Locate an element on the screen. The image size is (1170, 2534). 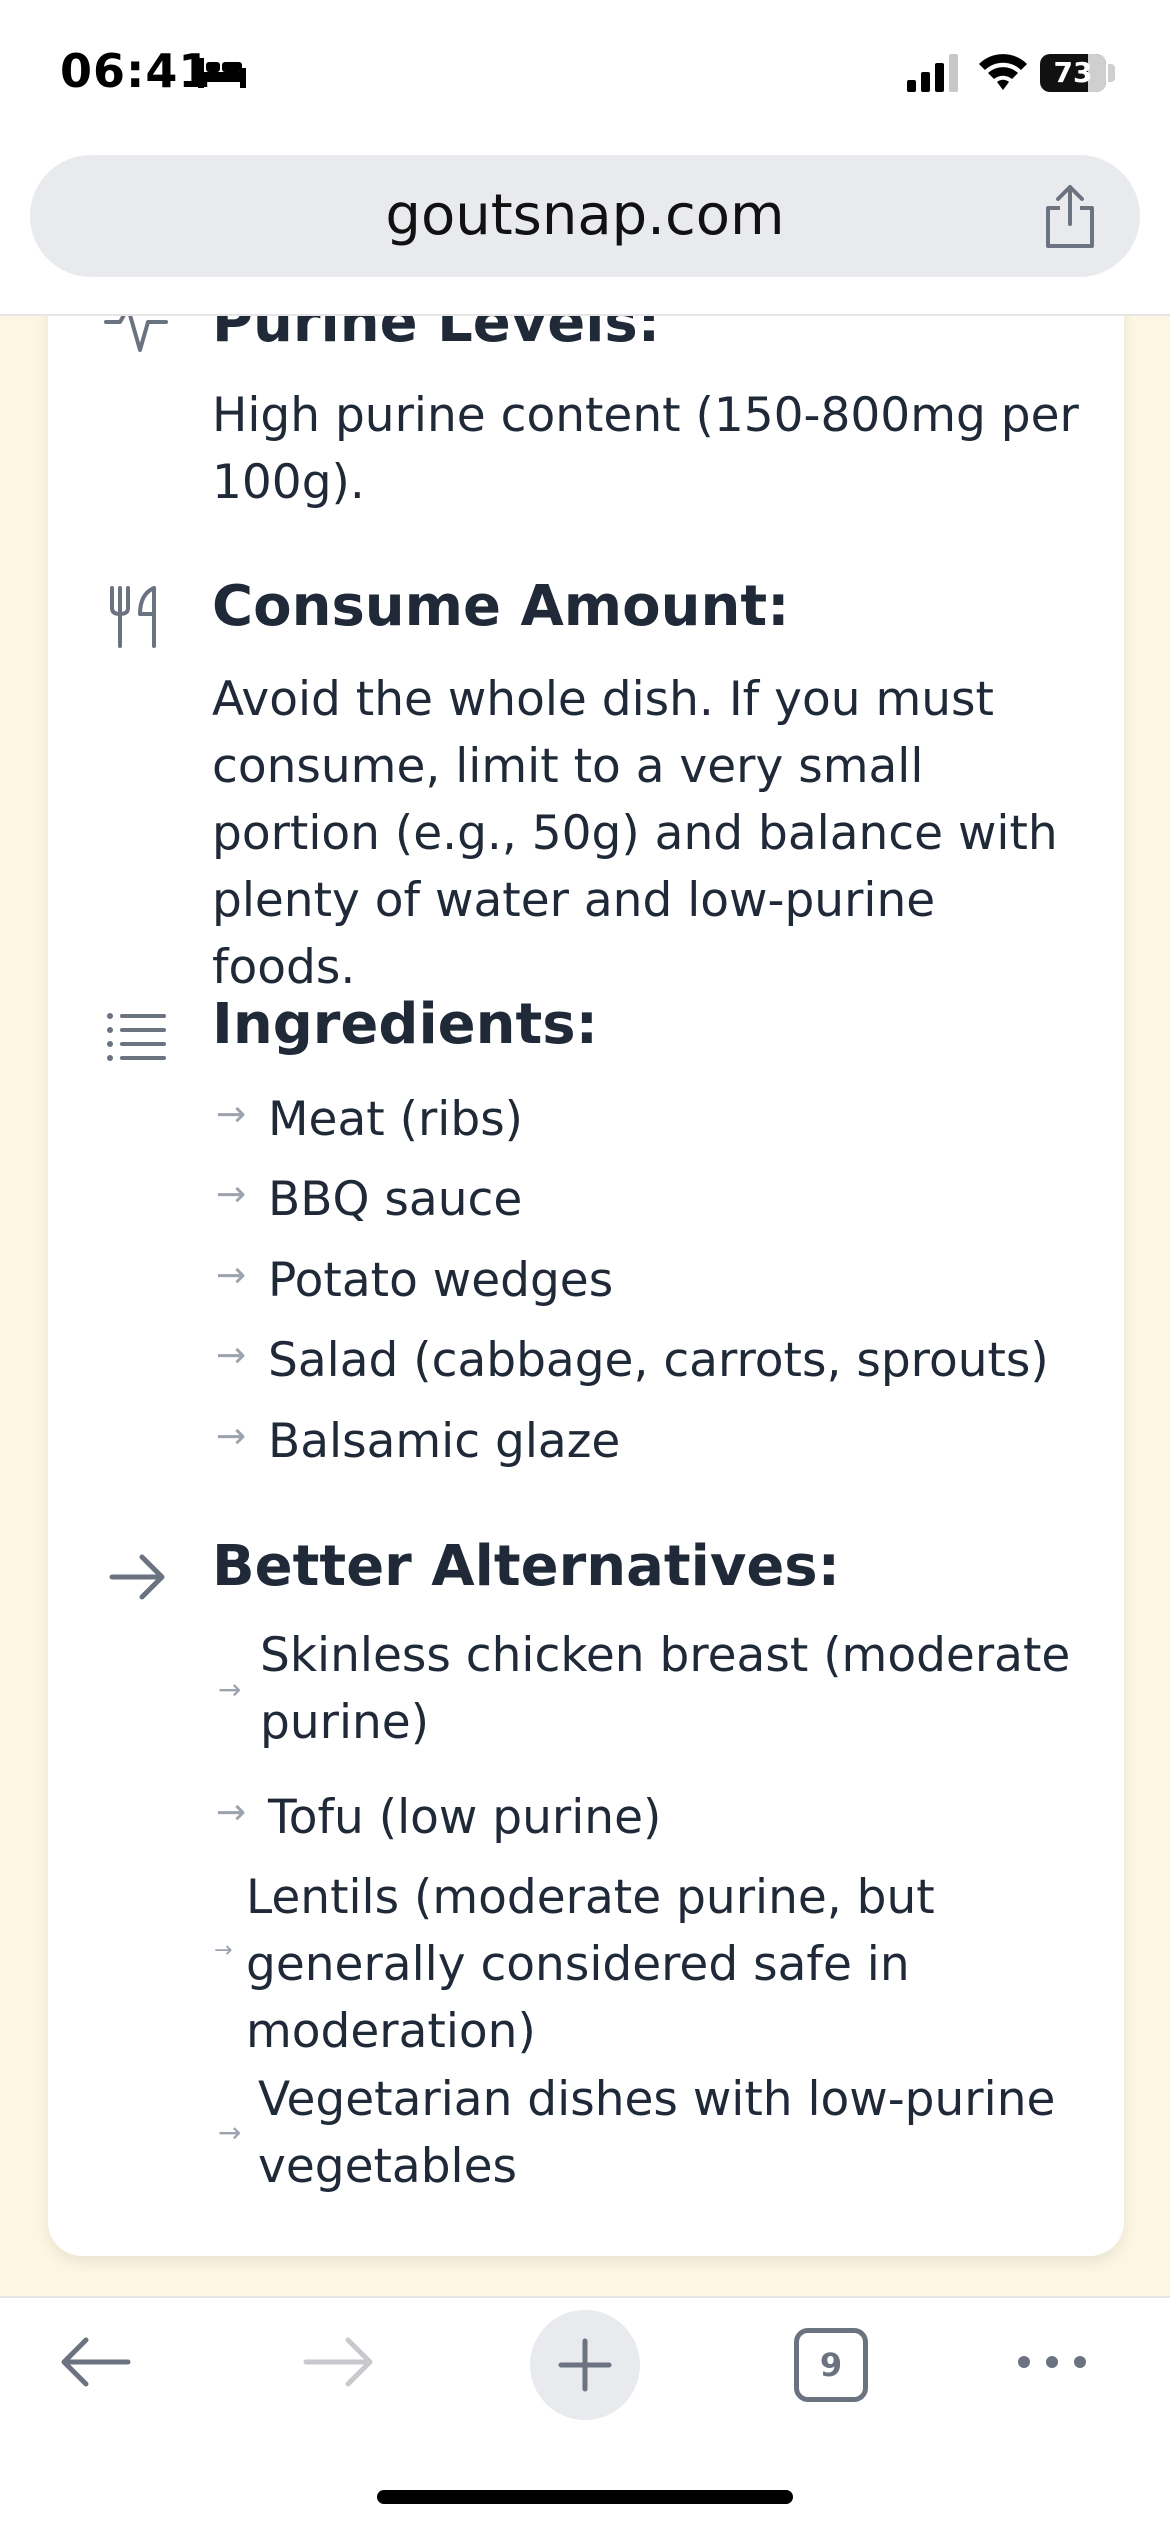
battery-level: 73 is located at coordinates (1073, 72).